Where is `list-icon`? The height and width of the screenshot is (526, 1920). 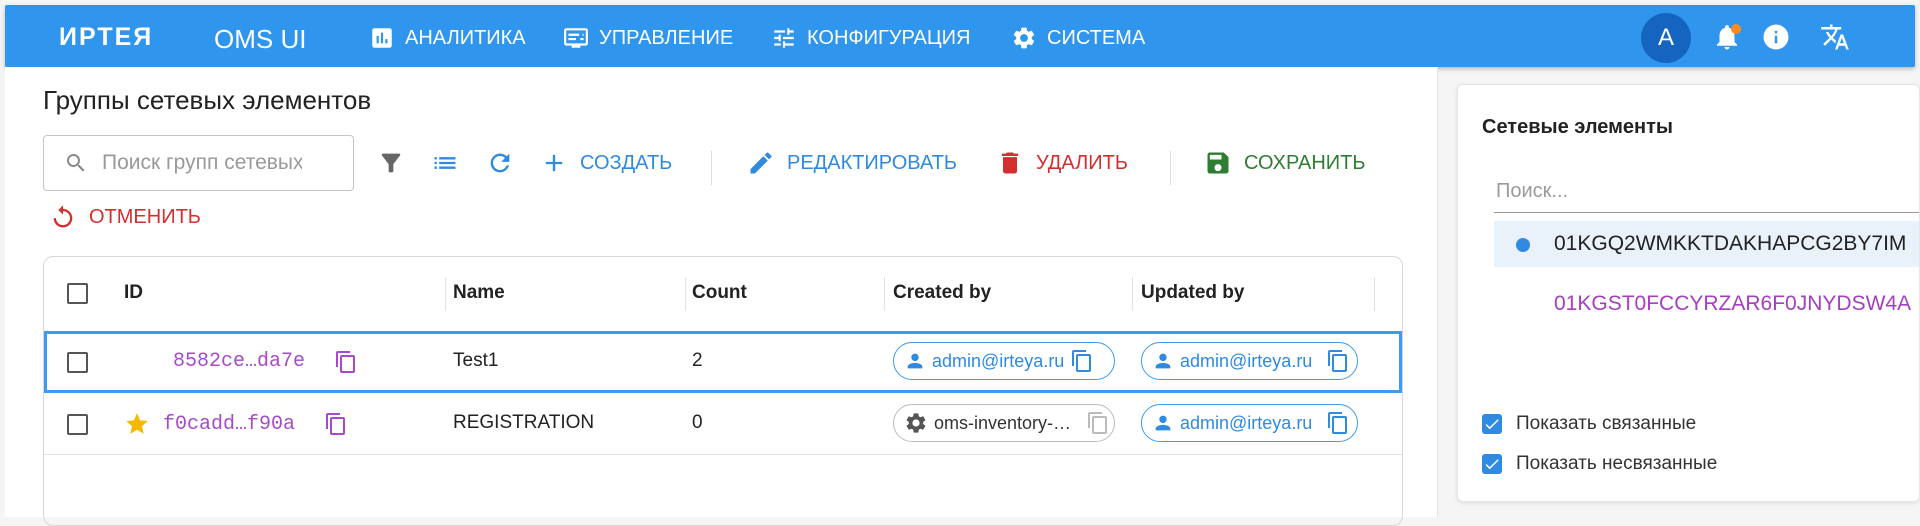 list-icon is located at coordinates (445, 163).